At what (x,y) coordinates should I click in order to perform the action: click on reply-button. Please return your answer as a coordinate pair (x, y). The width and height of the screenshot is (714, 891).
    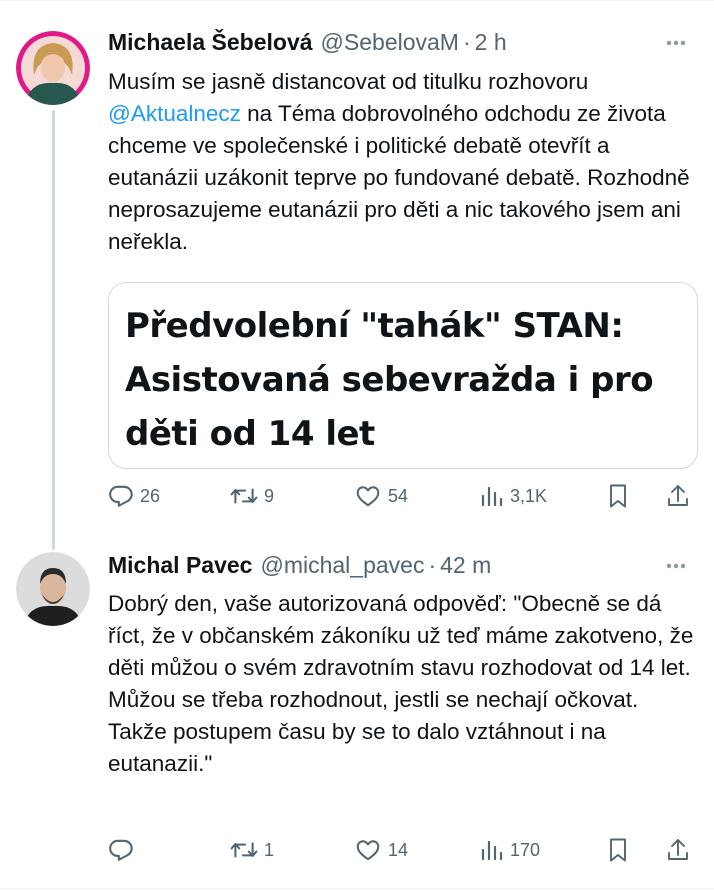
    Looking at the image, I should click on (124, 850).